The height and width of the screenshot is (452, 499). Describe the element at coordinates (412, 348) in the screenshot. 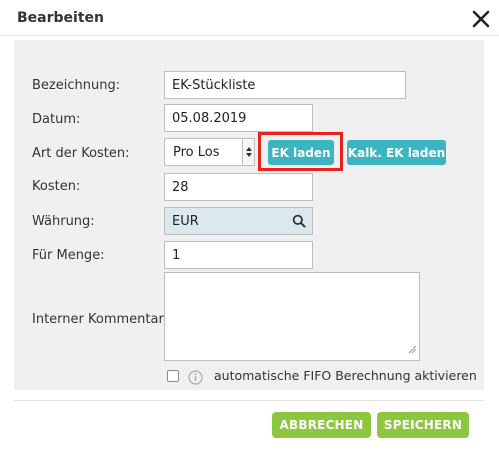

I see `resize-grip-icon` at that location.